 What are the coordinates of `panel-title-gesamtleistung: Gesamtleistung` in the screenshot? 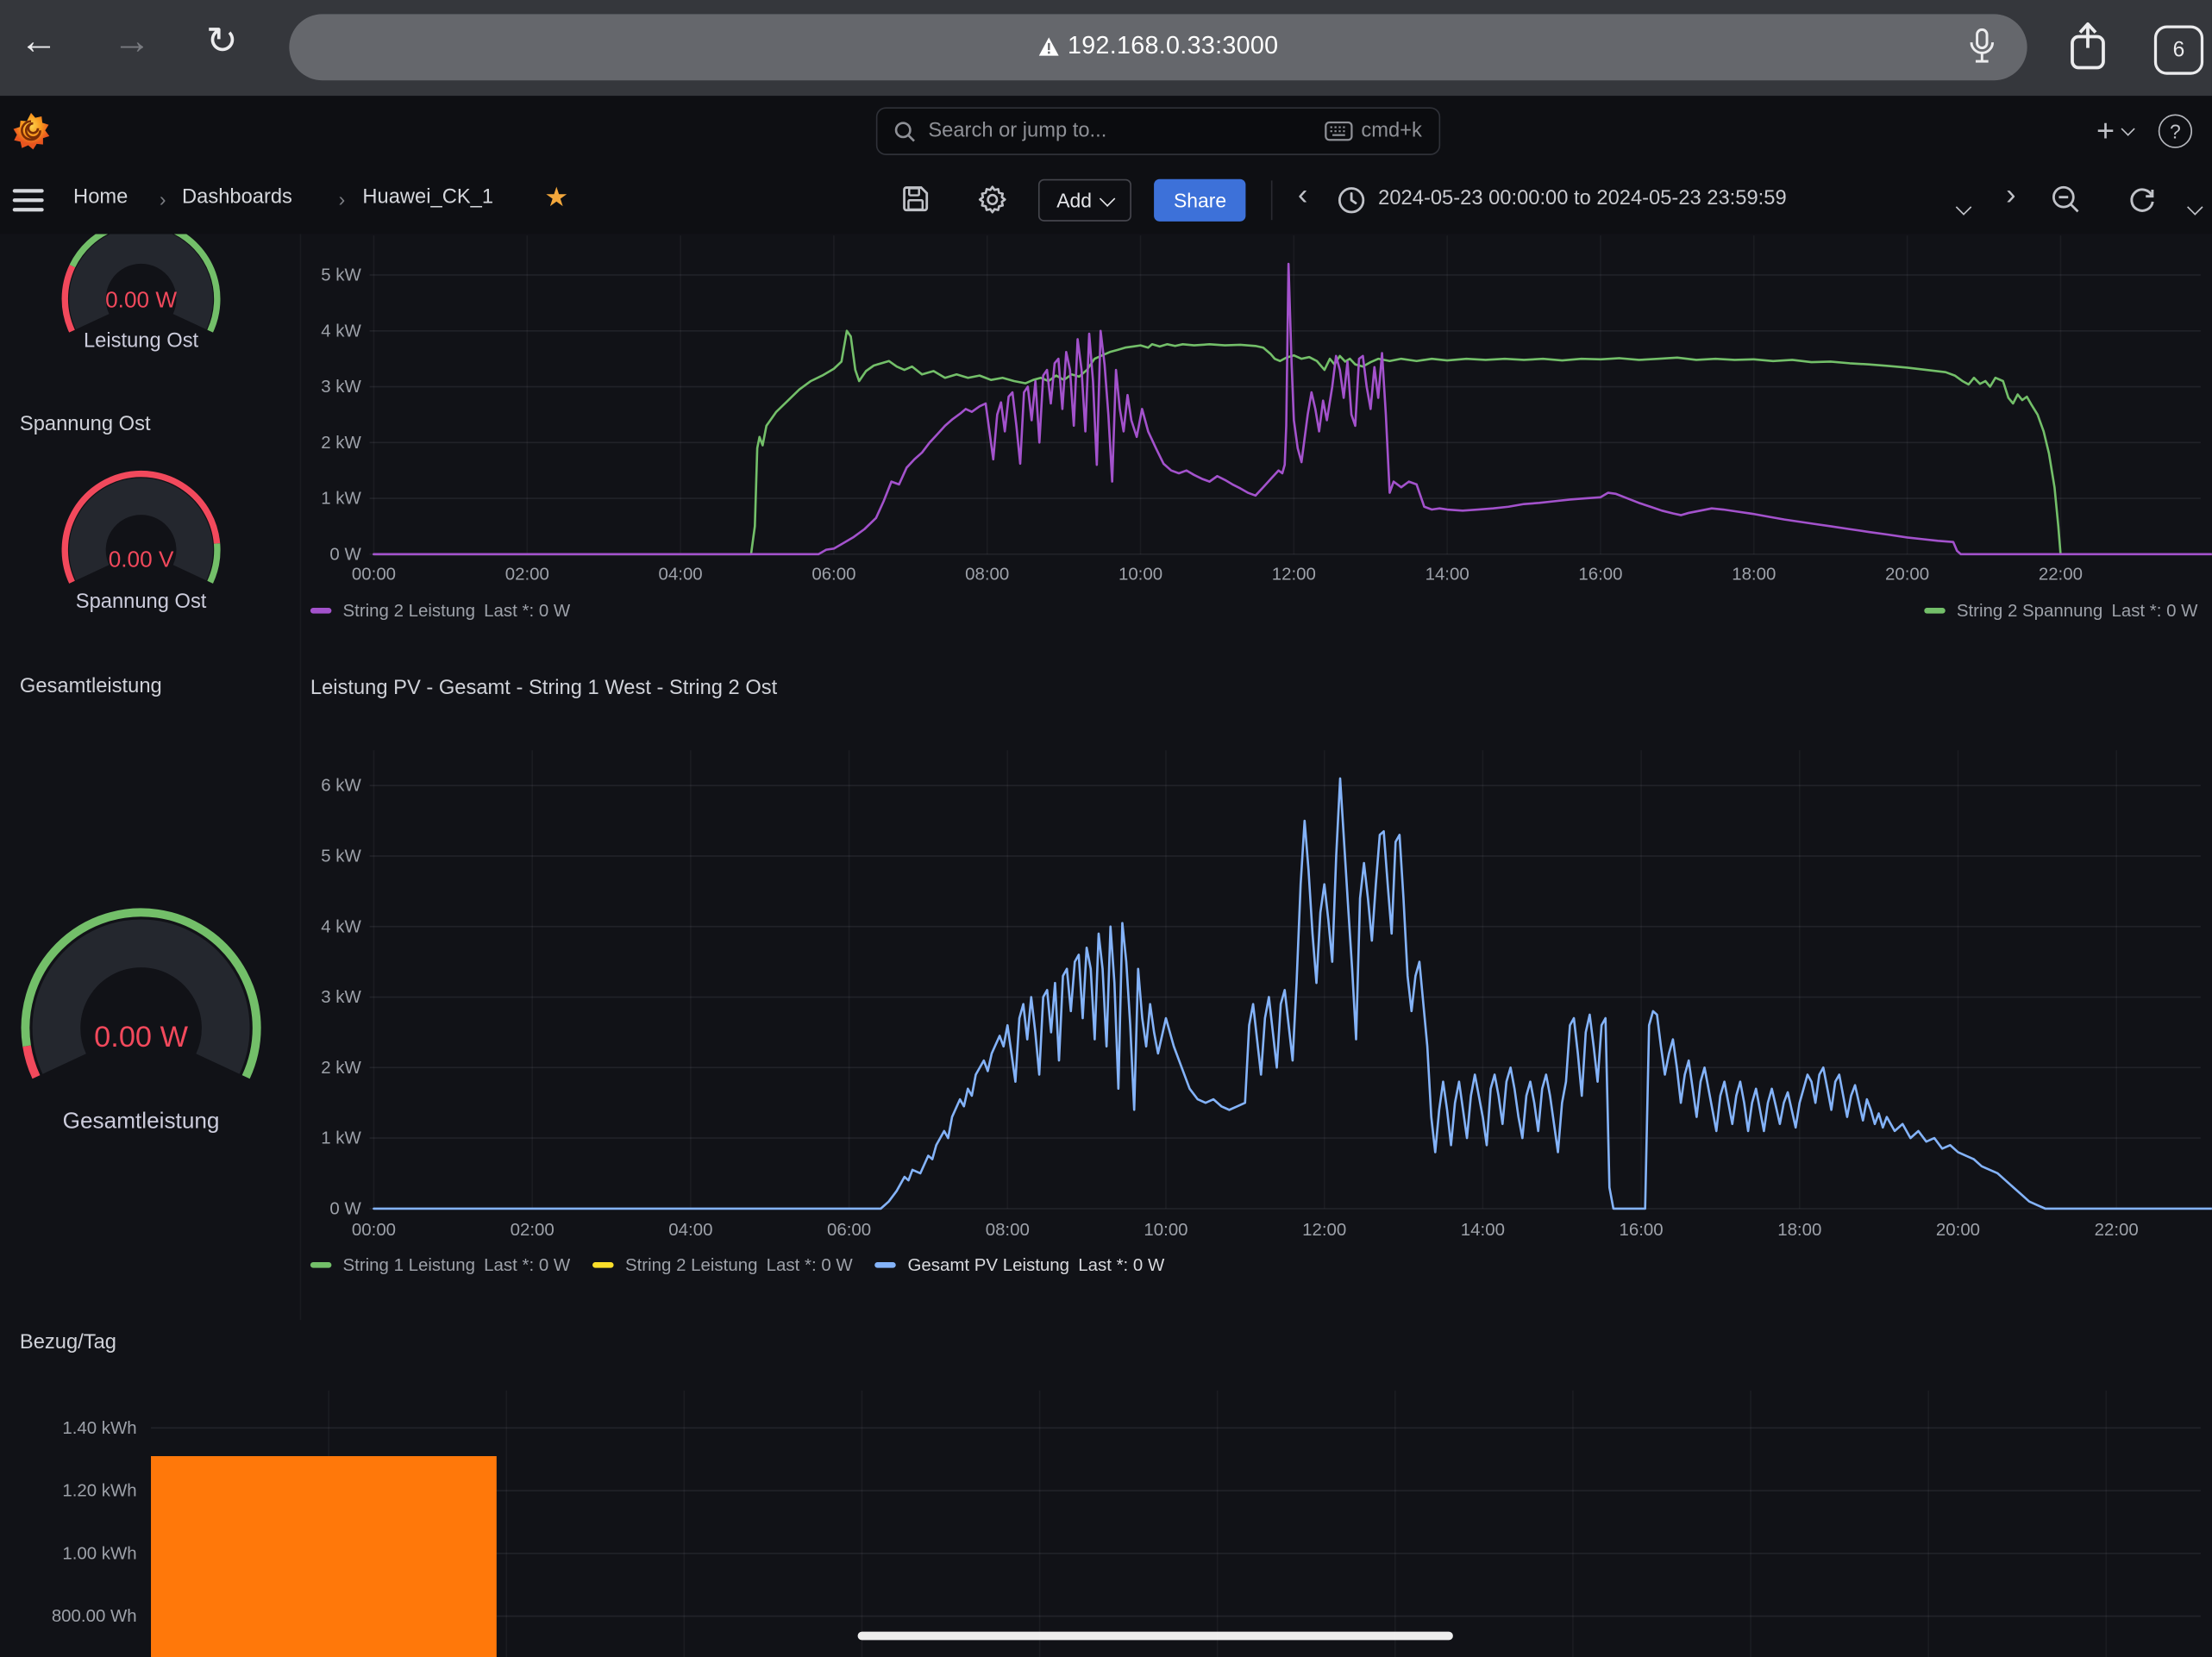 It's located at (91, 687).